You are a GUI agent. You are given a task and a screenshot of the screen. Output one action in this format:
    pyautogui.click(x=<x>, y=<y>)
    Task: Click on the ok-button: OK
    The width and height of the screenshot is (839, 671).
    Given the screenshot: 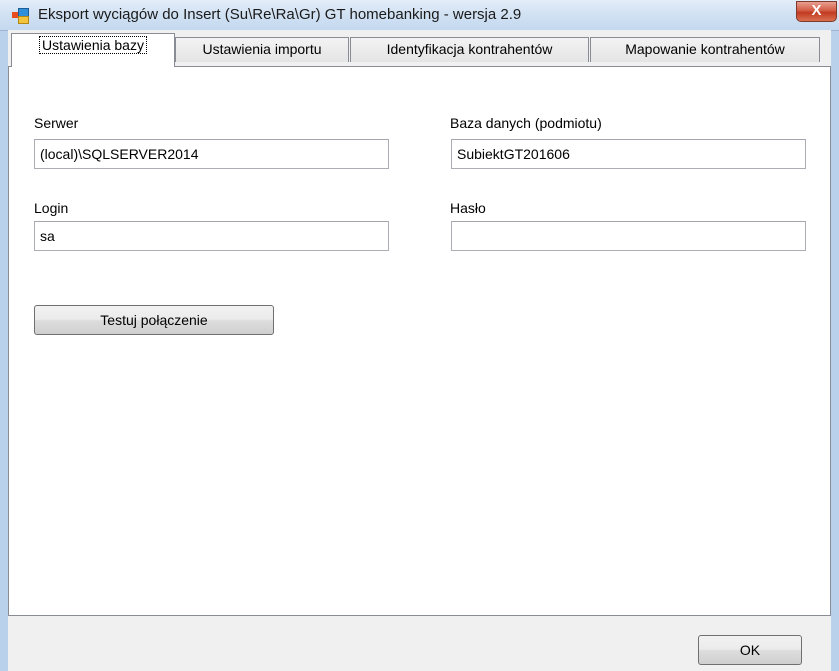 What is the action you would take?
    pyautogui.click(x=750, y=650)
    